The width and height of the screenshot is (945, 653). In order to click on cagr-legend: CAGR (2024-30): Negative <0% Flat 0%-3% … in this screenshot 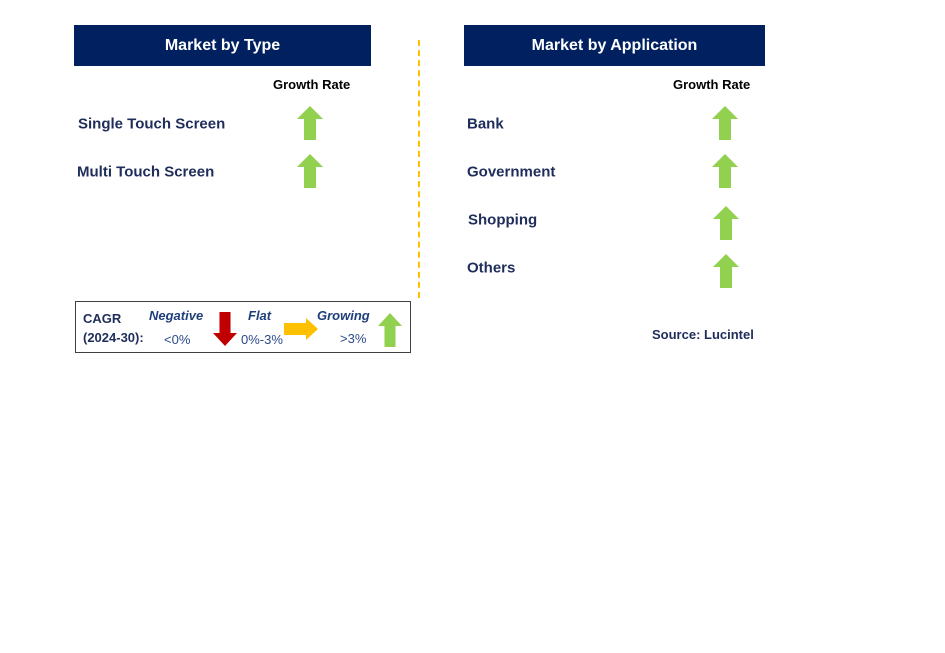, I will do `click(243, 327)`.